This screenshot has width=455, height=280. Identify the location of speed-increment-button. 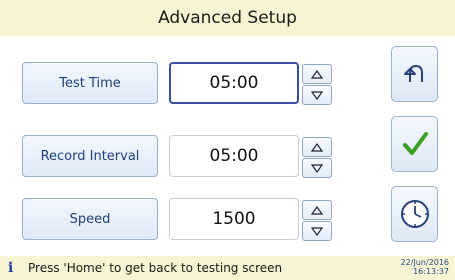
(317, 210).